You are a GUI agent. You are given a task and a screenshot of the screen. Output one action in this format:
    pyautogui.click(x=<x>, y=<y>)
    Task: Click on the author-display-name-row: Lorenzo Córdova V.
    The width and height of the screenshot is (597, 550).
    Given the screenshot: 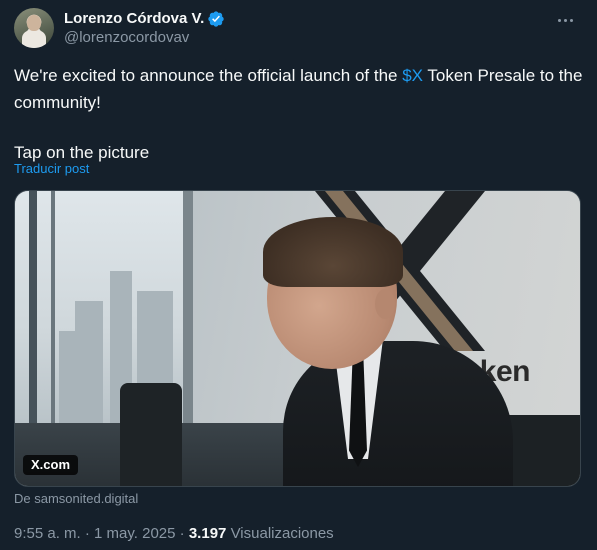 What is the action you would take?
    pyautogui.click(x=144, y=18)
    